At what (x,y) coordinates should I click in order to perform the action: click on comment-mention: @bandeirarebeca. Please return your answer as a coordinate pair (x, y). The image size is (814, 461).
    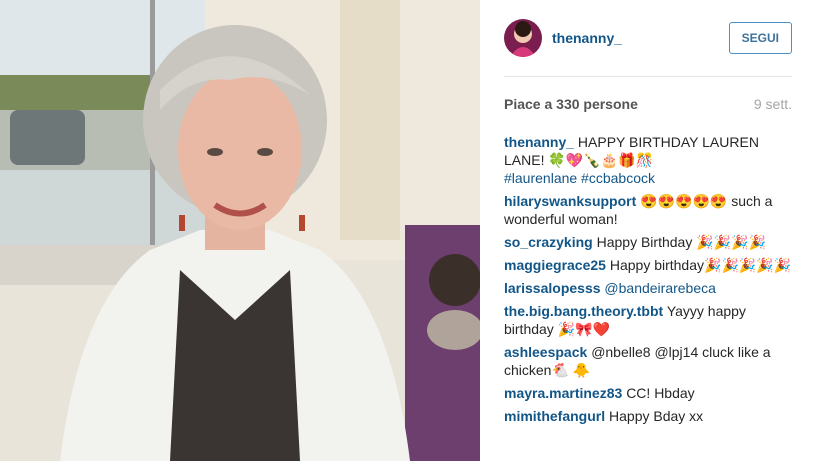
    Looking at the image, I should click on (660, 288).